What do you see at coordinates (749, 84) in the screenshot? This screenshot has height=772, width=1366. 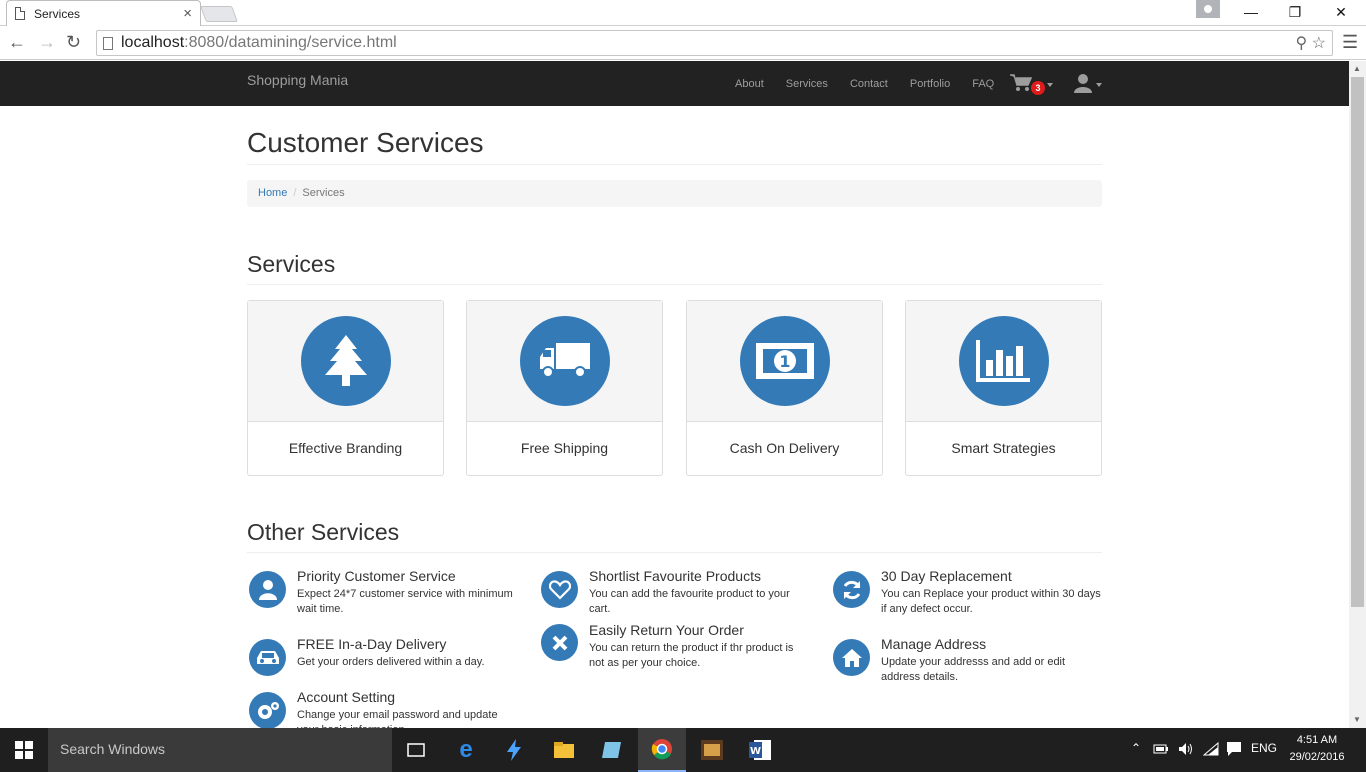 I see `nav-about: About` at bounding box center [749, 84].